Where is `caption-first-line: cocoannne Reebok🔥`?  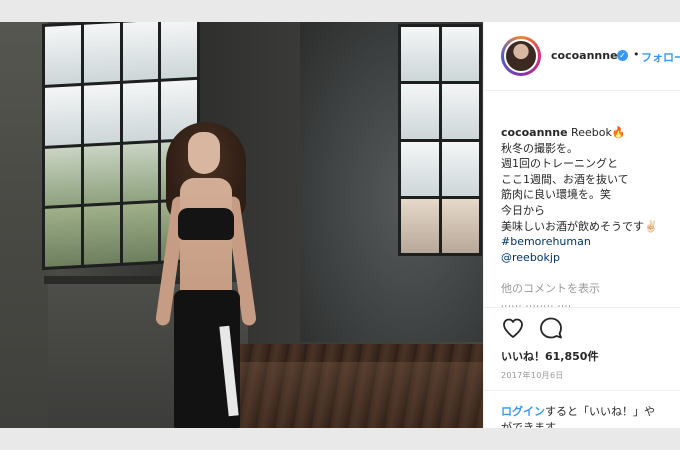 caption-first-line: cocoannne Reebok🔥 is located at coordinates (590, 133).